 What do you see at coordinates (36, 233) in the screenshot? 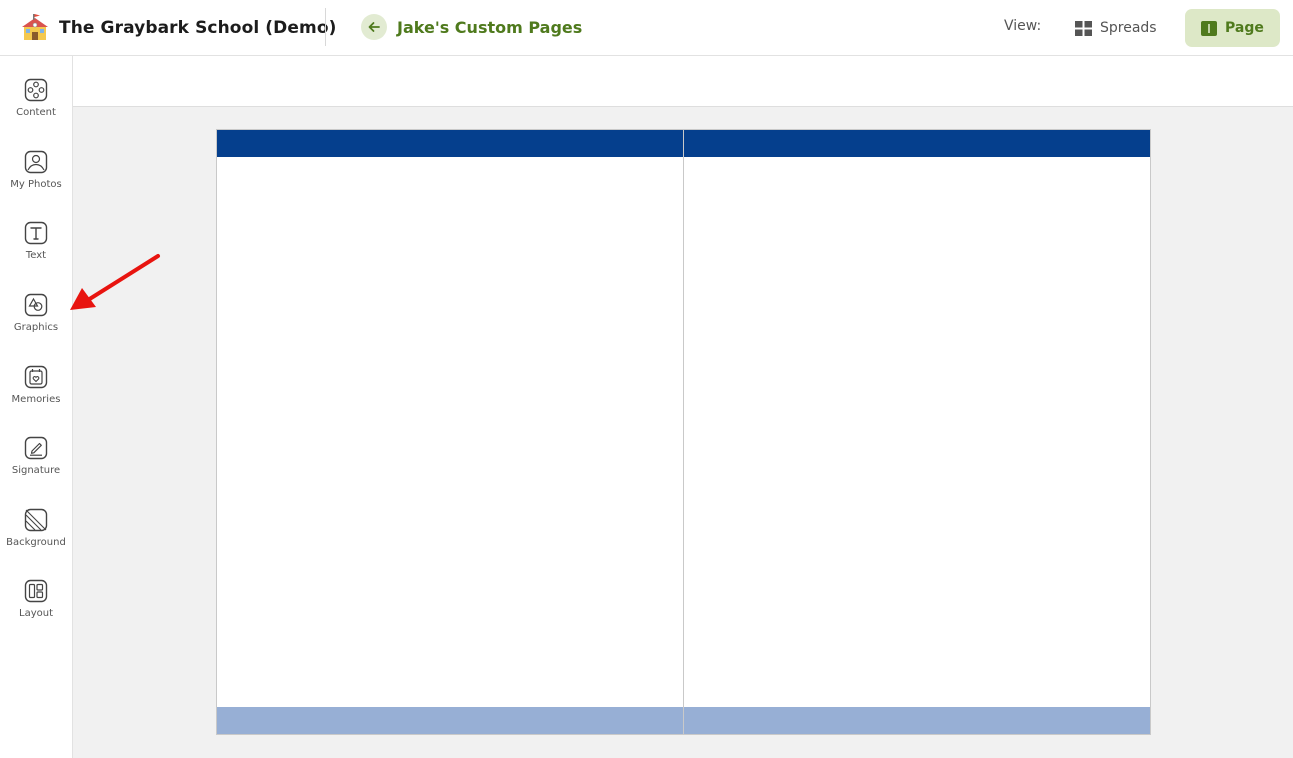
I see `text-icon` at bounding box center [36, 233].